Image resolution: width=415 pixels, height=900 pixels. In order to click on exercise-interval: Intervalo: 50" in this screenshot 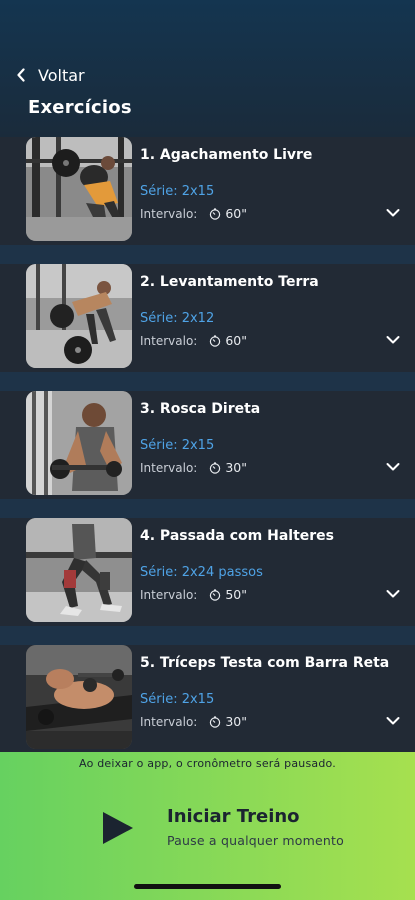, I will do `click(193, 594)`.